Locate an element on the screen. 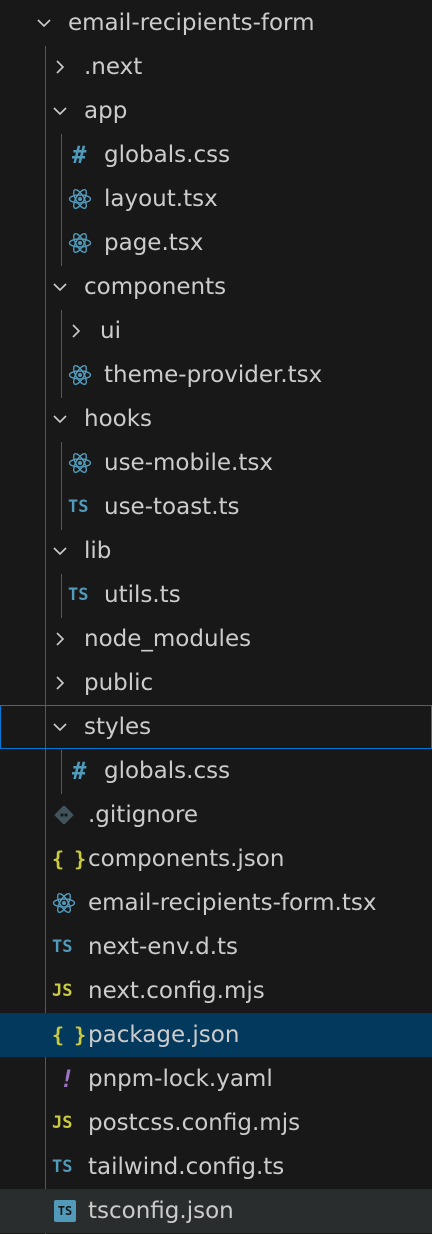 This screenshot has height=1234, width=432. file-tailwind-config-ts: TS tailwind.config.ts is located at coordinates (216, 1167).